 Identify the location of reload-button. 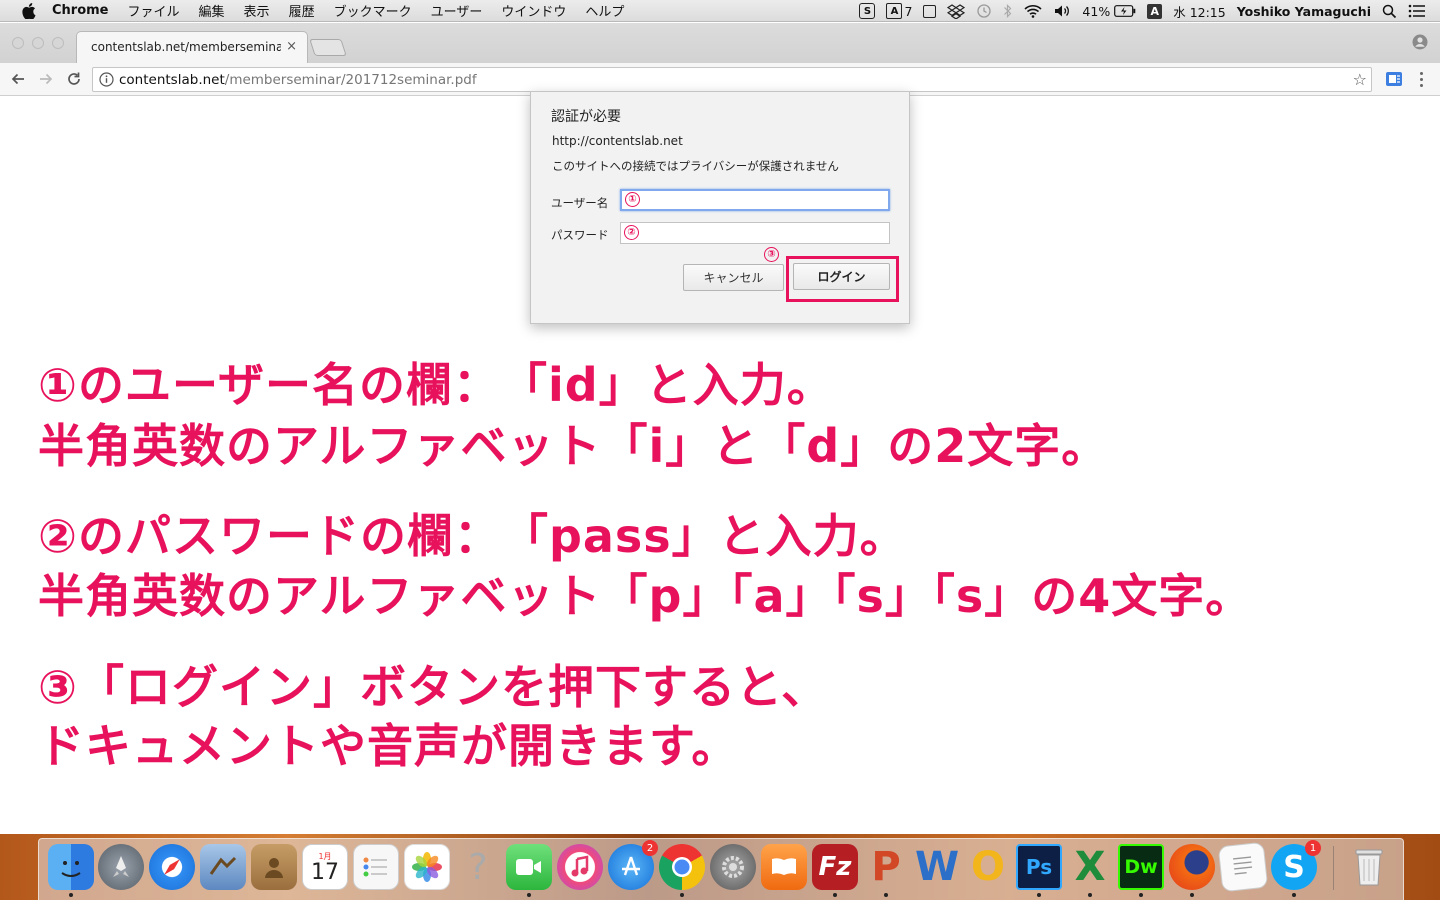
(74, 79).